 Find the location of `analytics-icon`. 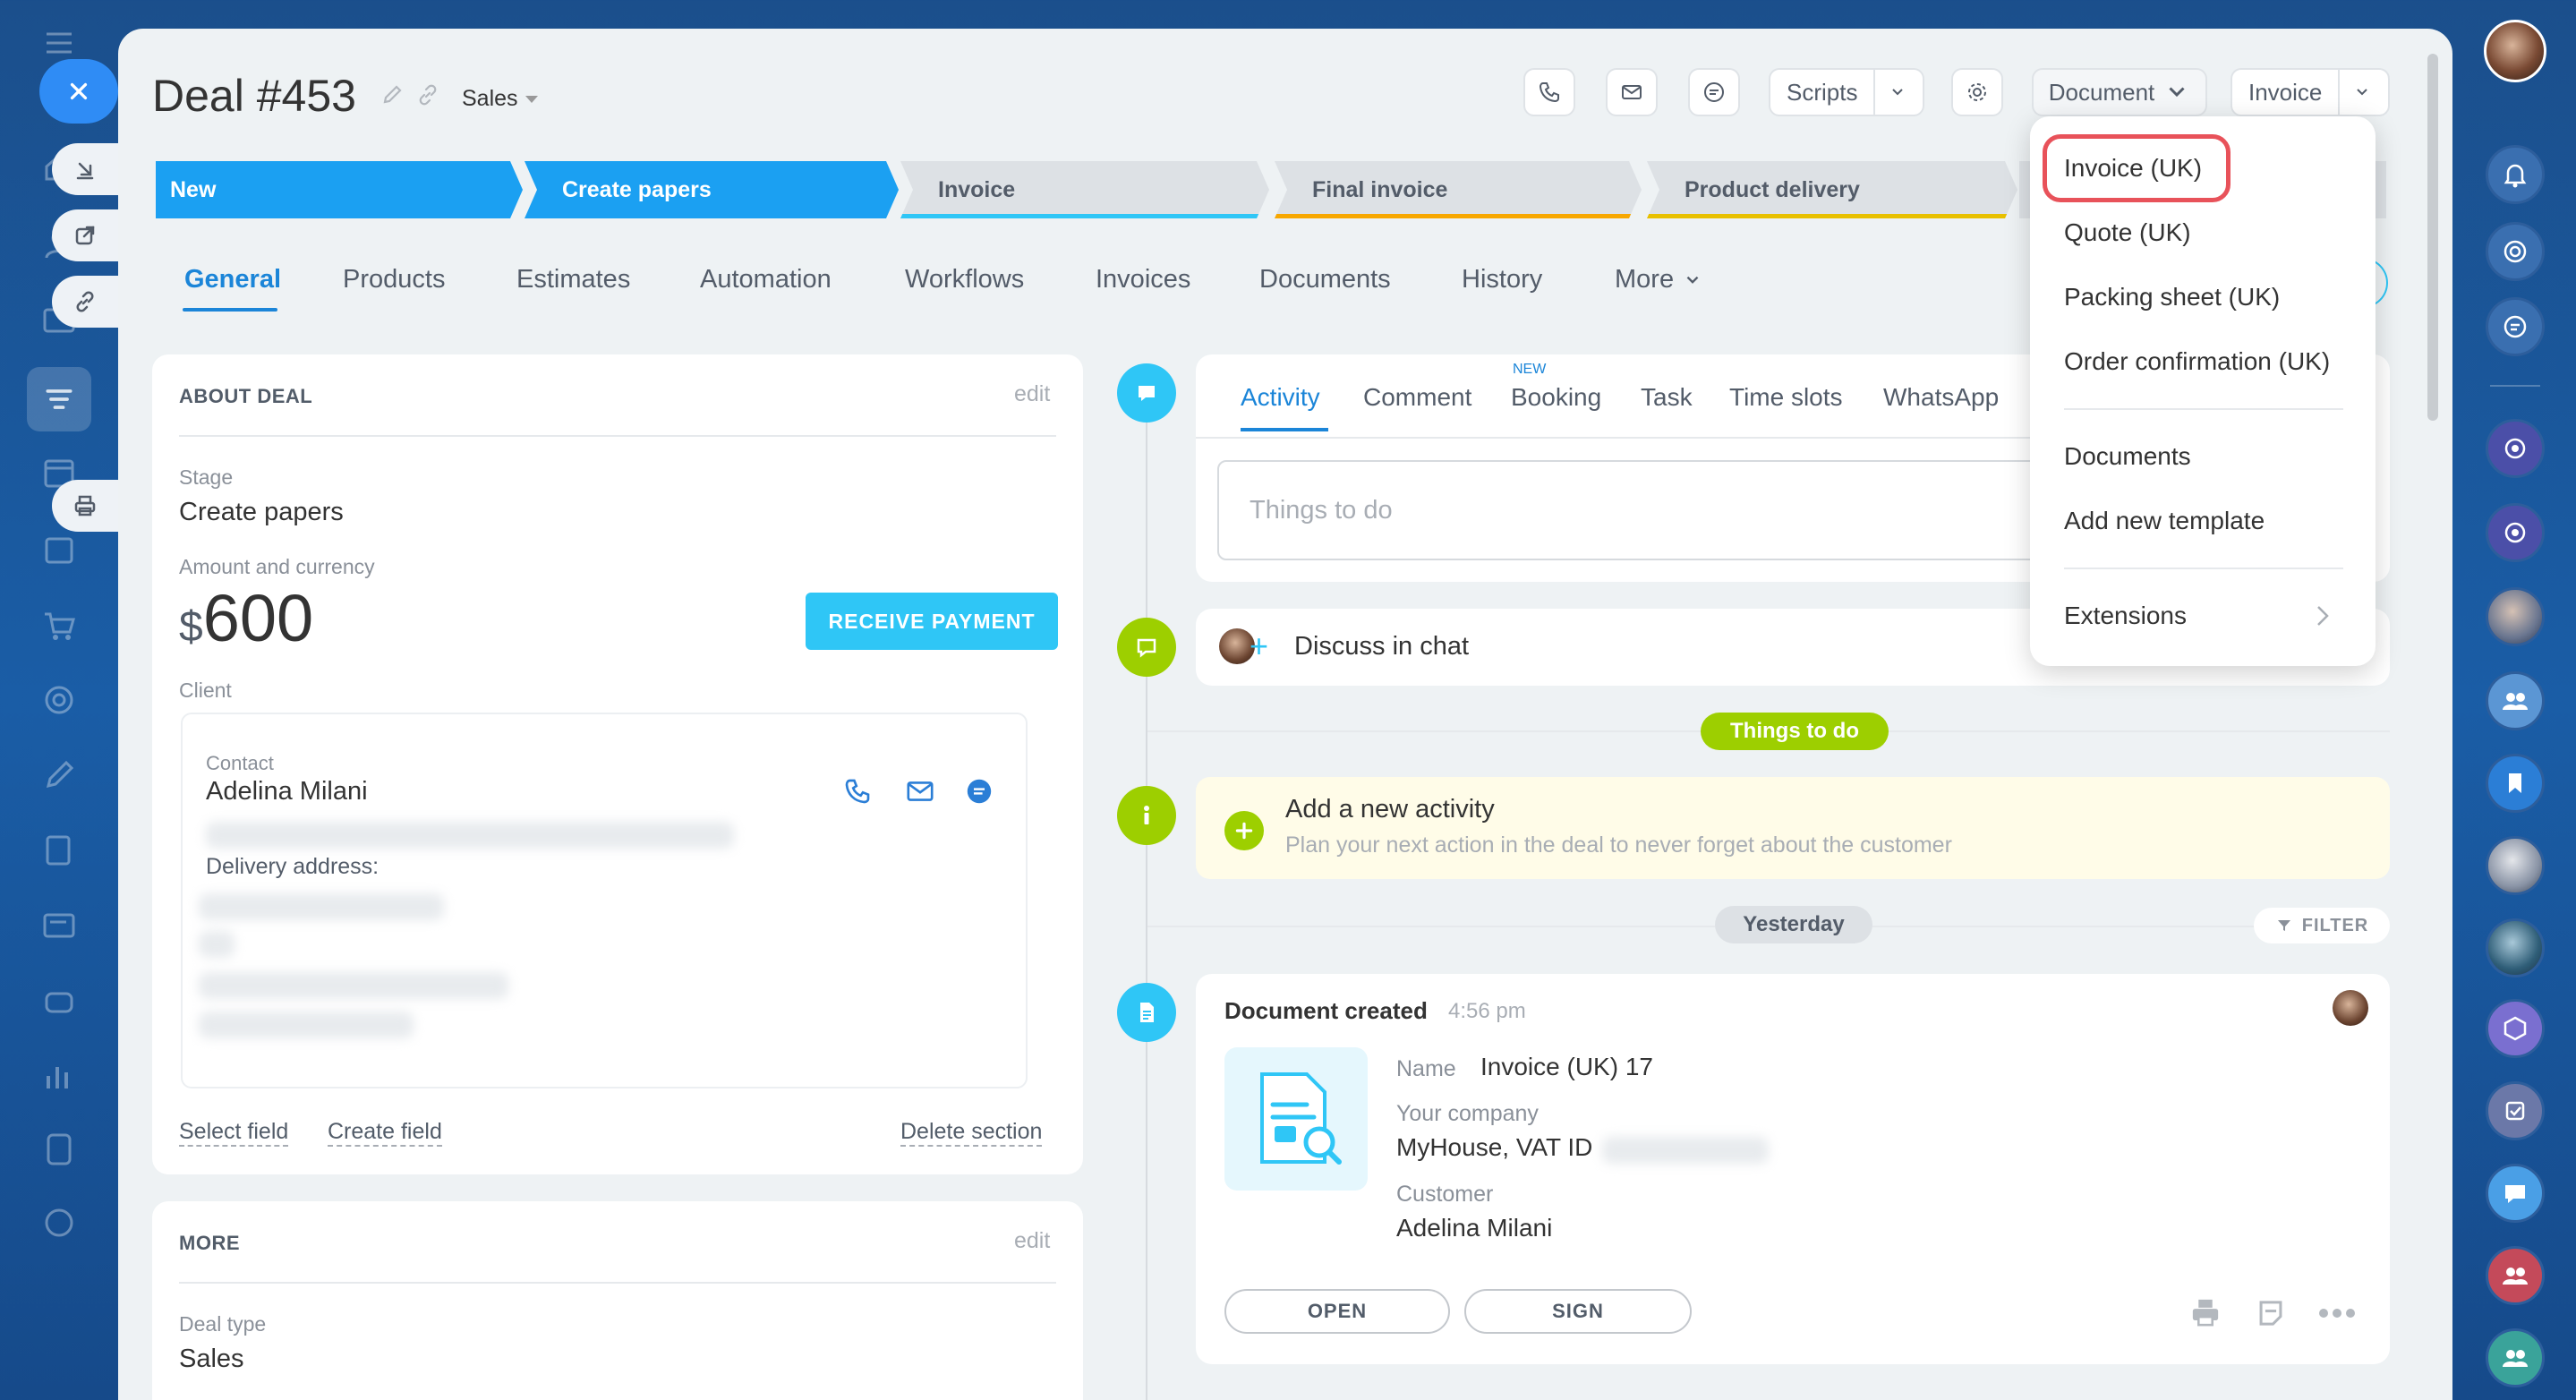

analytics-icon is located at coordinates (59, 1076).